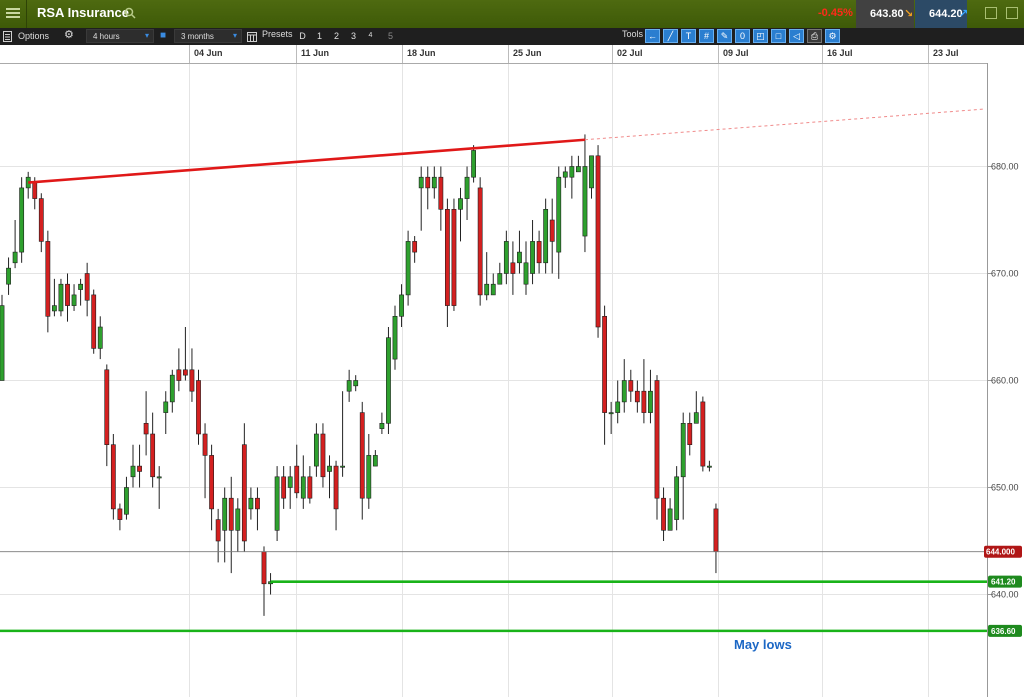 The width and height of the screenshot is (1024, 697). What do you see at coordinates (208, 36) in the screenshot?
I see `range-select: 3 months ▾` at bounding box center [208, 36].